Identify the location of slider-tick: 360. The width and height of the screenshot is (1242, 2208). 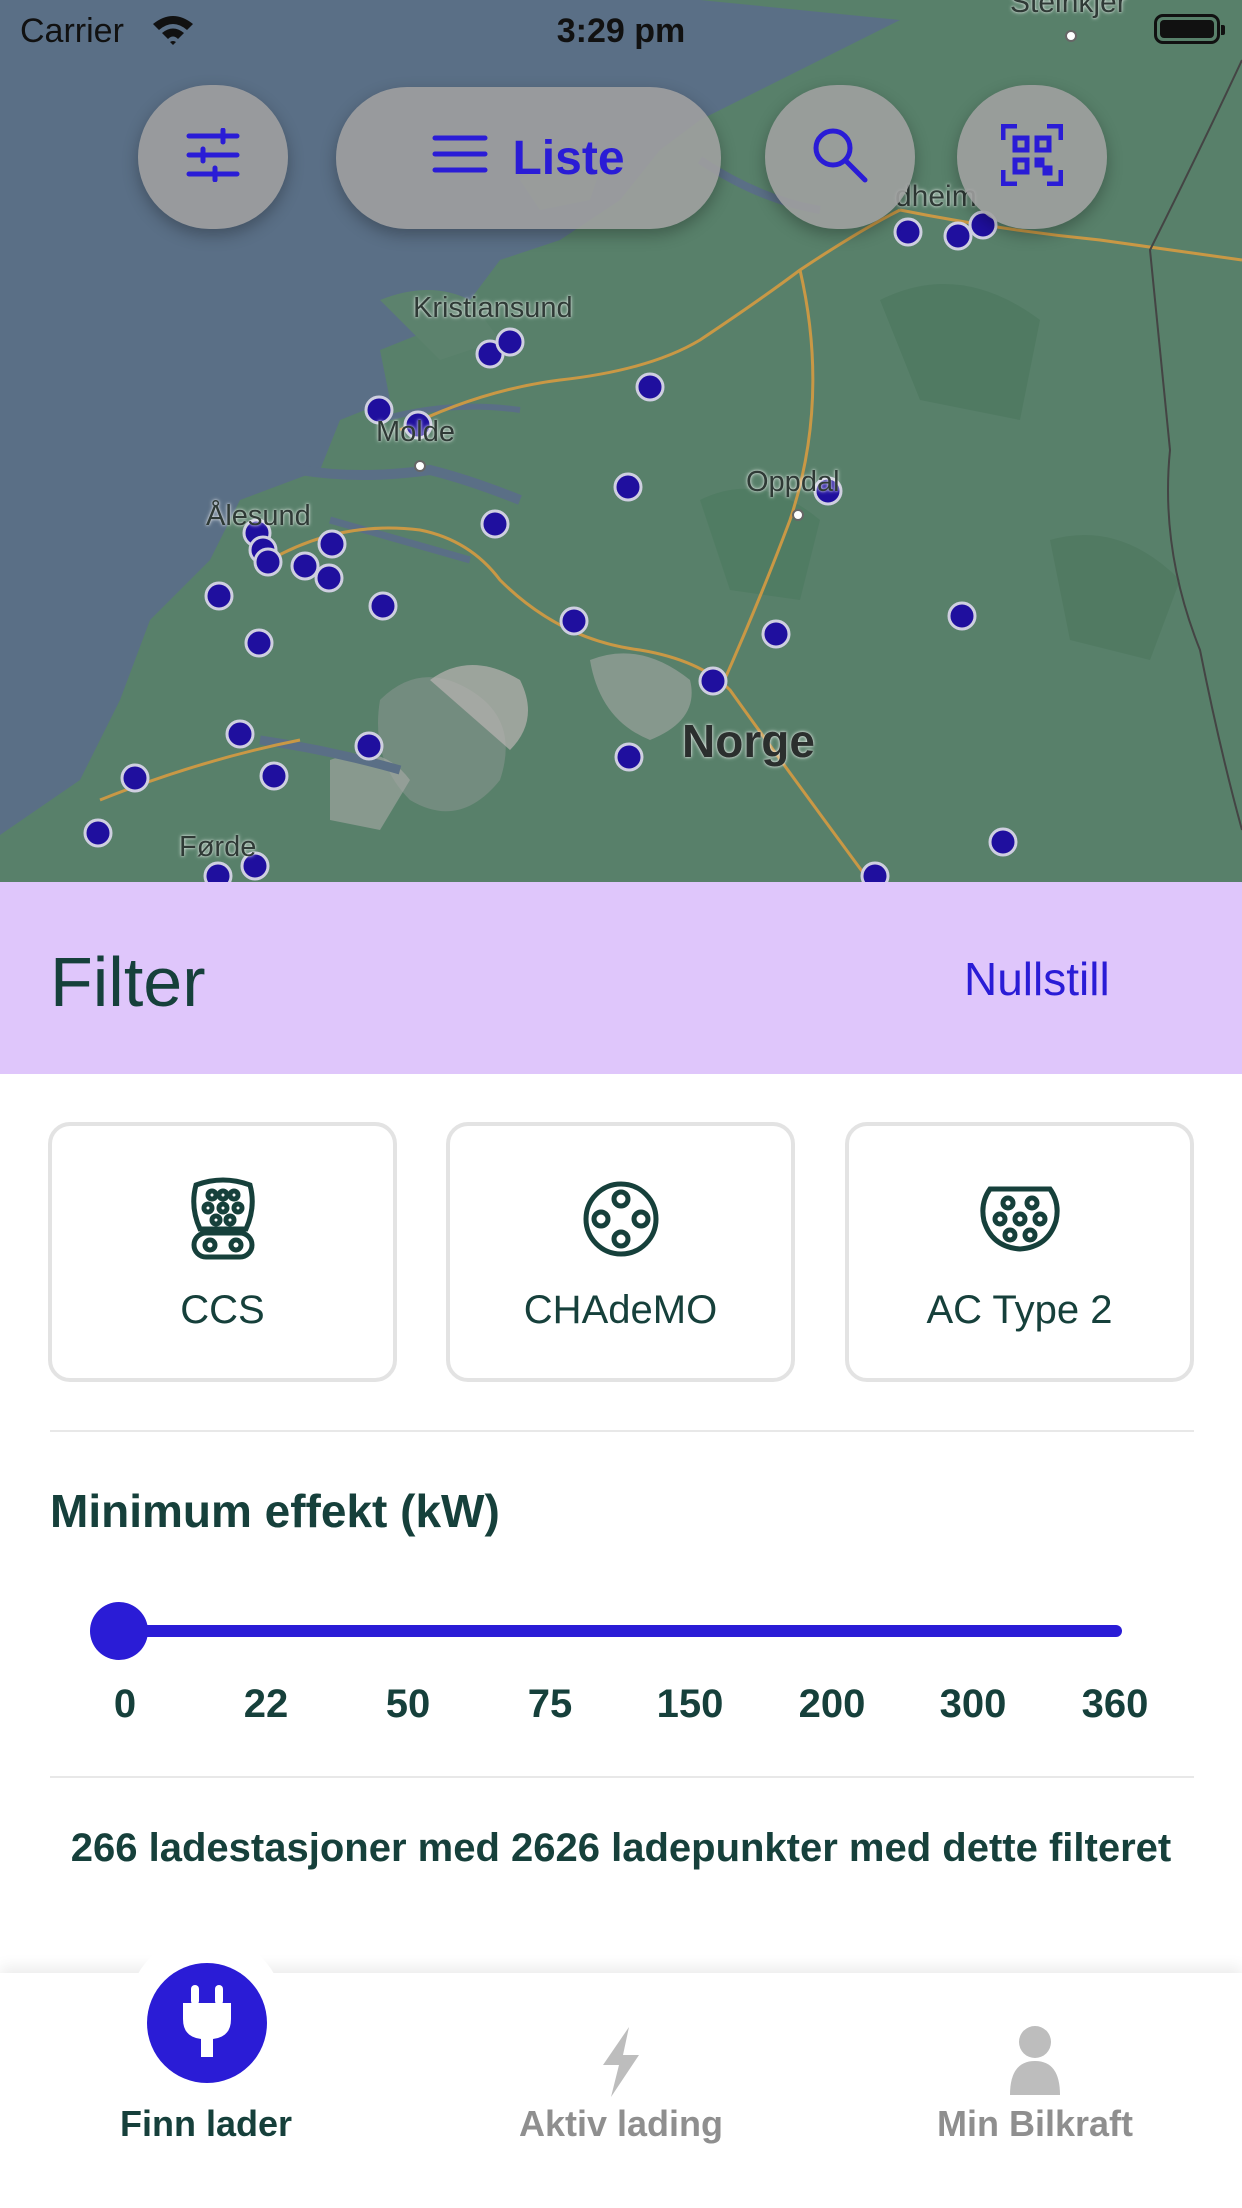
(1115, 1704).